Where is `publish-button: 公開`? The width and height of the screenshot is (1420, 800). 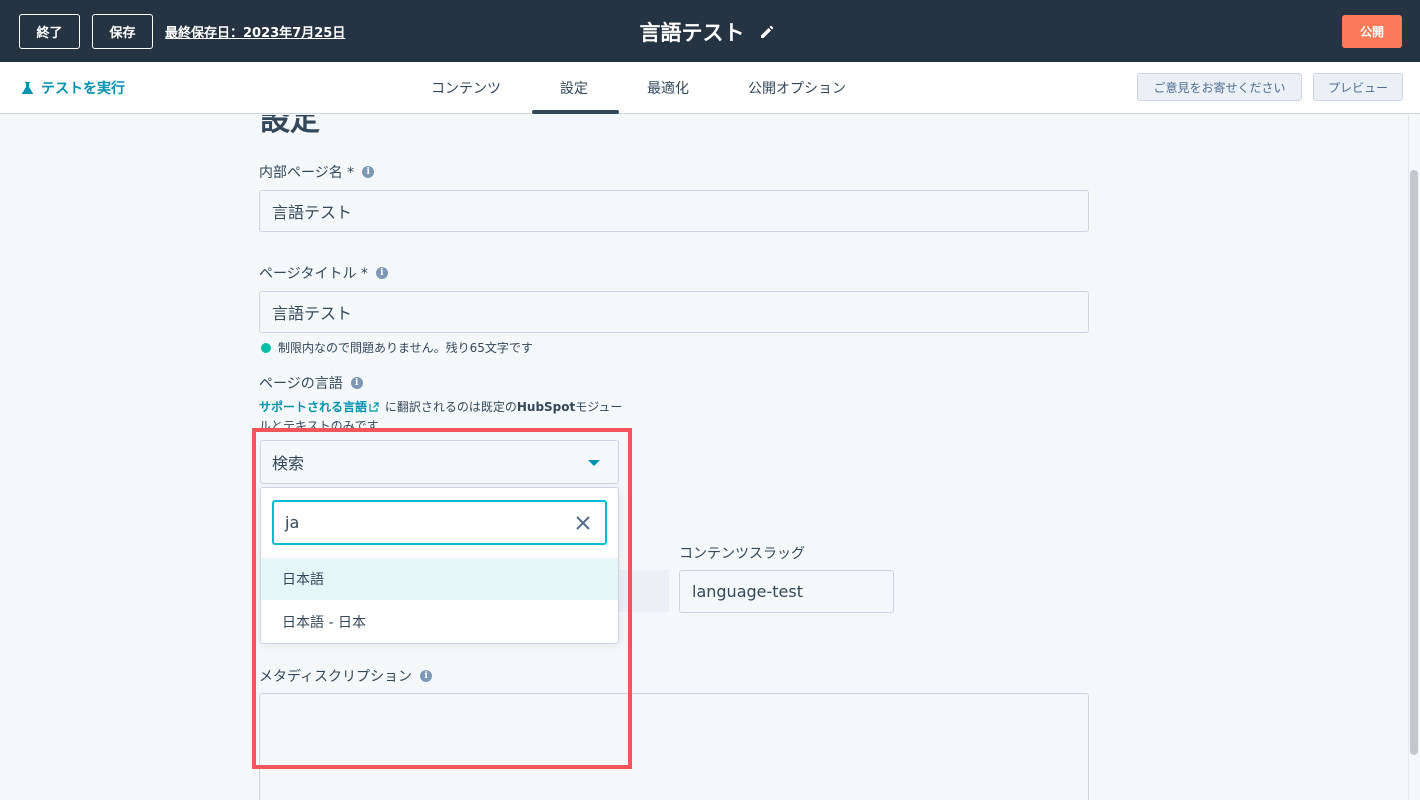
publish-button: 公開 is located at coordinates (1372, 31).